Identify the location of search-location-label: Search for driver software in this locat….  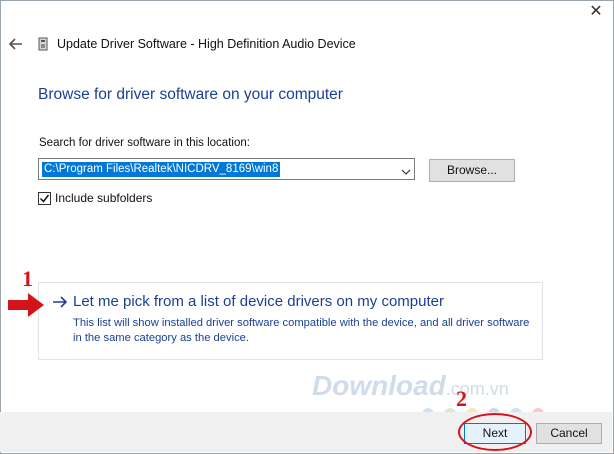
(144, 143).